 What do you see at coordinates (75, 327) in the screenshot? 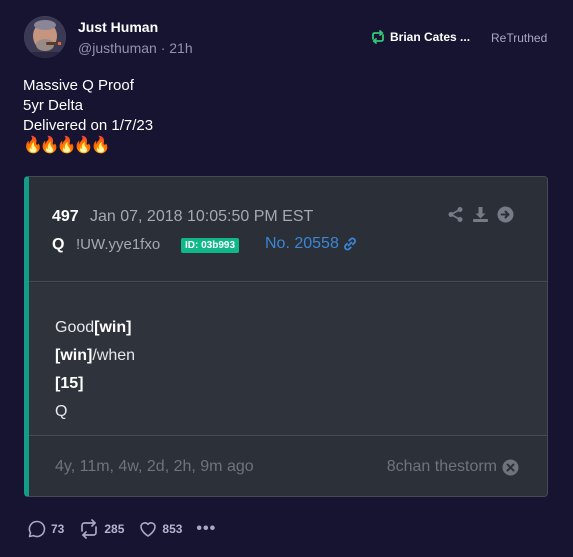
I see `message-text: Good` at bounding box center [75, 327].